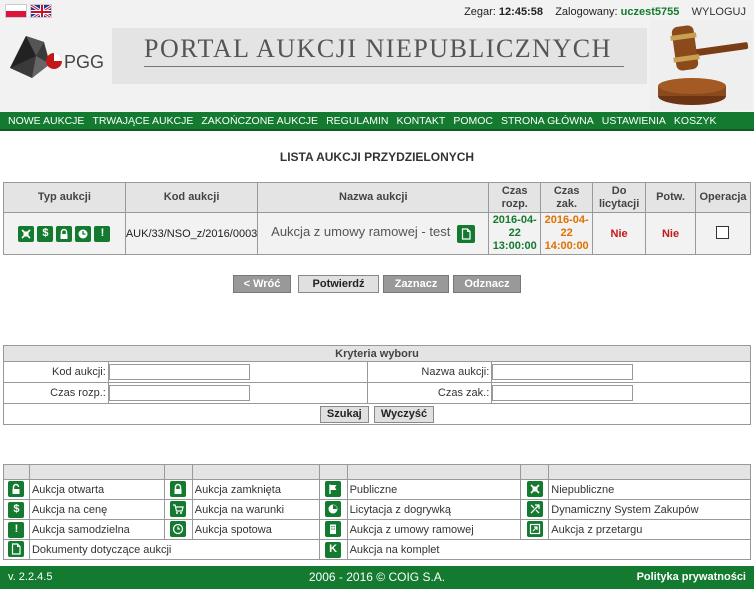  What do you see at coordinates (434, 529) in the screenshot?
I see `legend-aukcja-z-umowy-ramowej: Aukcja z umowy ramowej` at bounding box center [434, 529].